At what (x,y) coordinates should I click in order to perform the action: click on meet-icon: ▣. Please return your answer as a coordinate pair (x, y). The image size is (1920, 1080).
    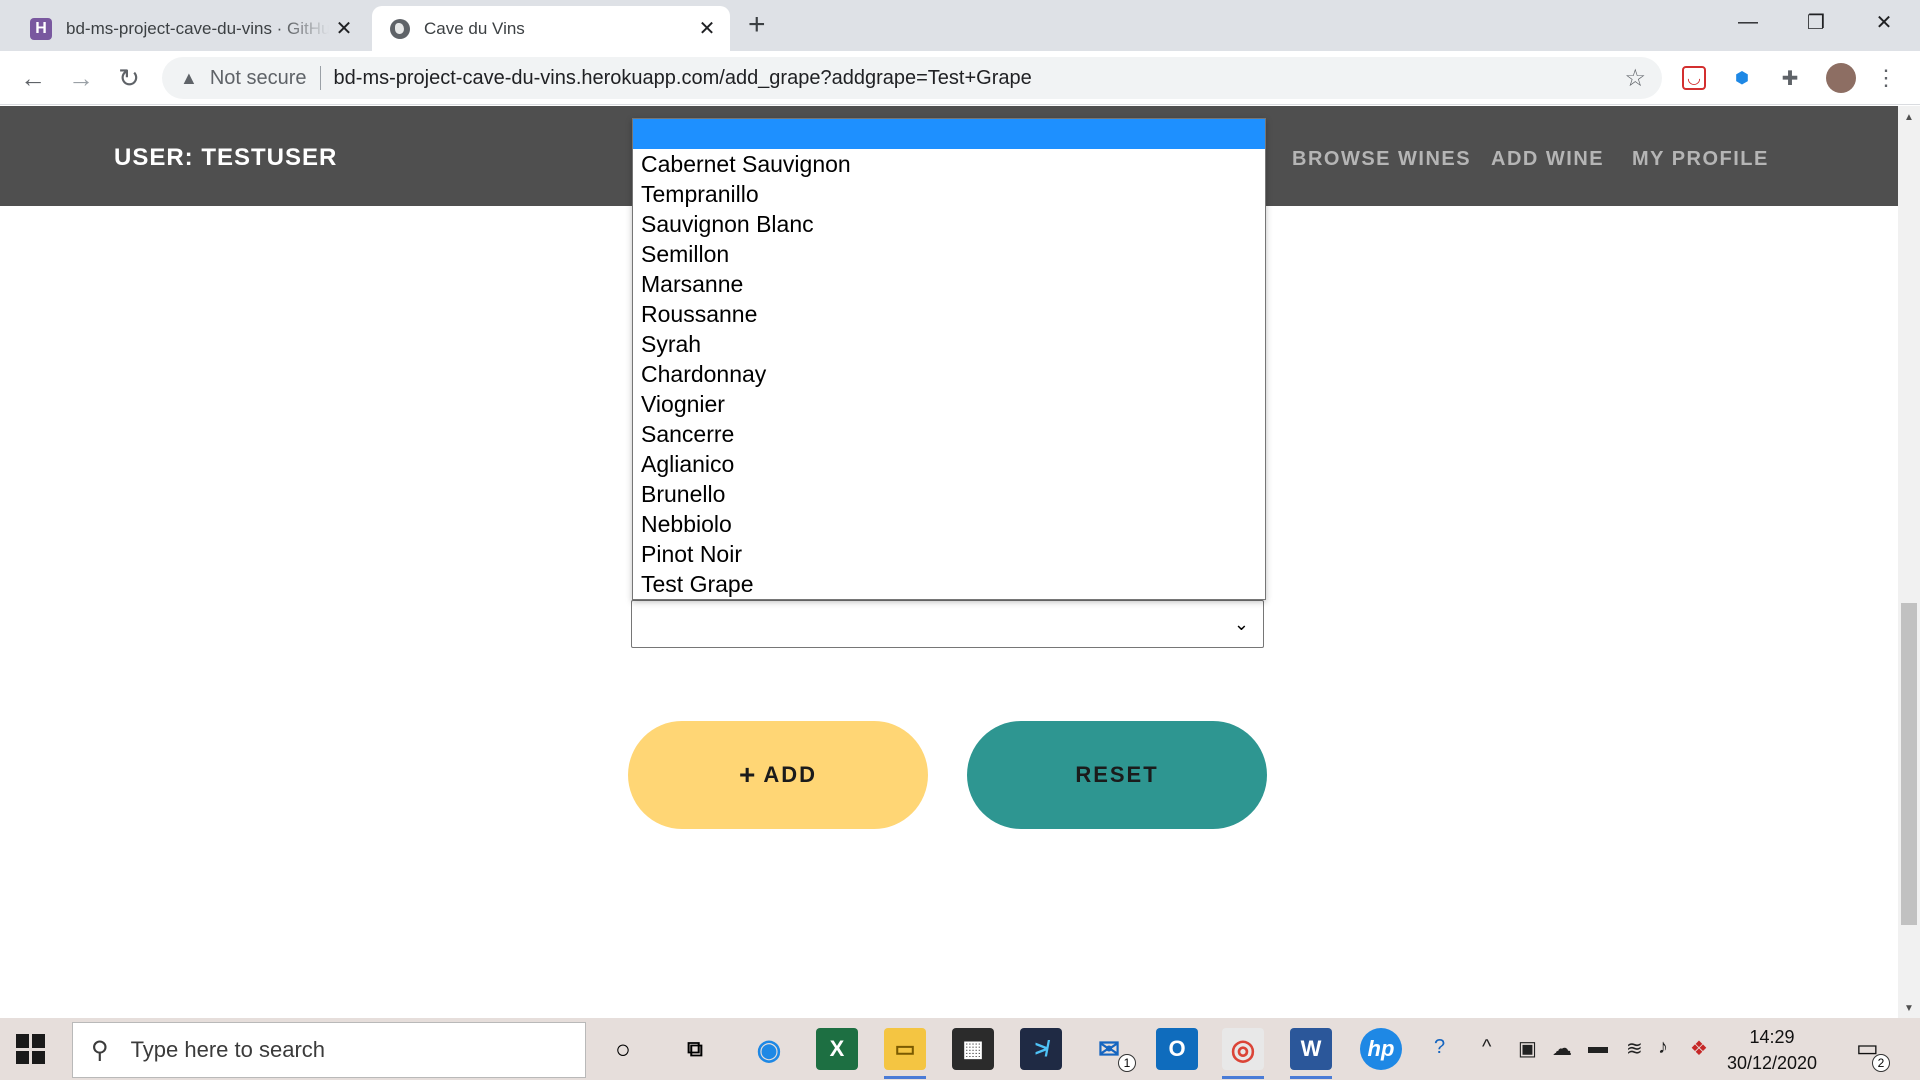
    Looking at the image, I should click on (1527, 1048).